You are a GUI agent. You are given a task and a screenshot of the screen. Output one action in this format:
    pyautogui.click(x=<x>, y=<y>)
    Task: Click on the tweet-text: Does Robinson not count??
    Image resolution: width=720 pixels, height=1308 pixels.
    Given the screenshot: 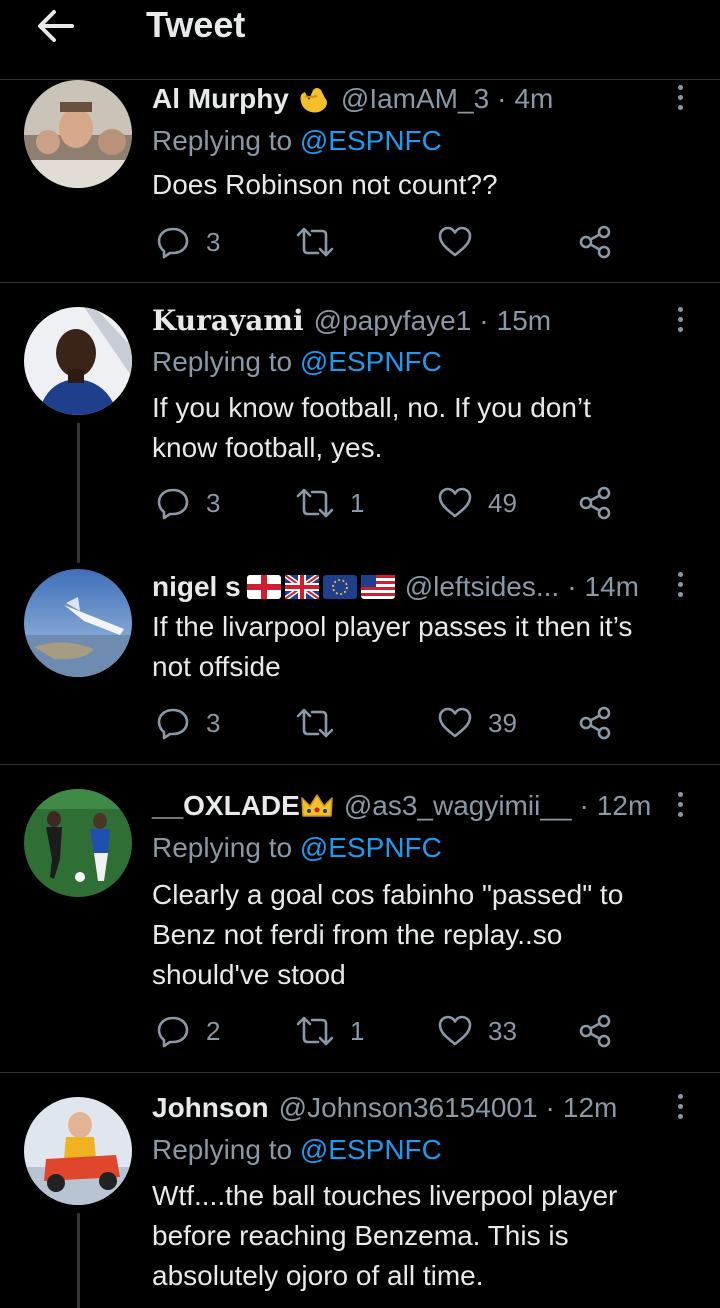 What is the action you would take?
    pyautogui.click(x=325, y=184)
    